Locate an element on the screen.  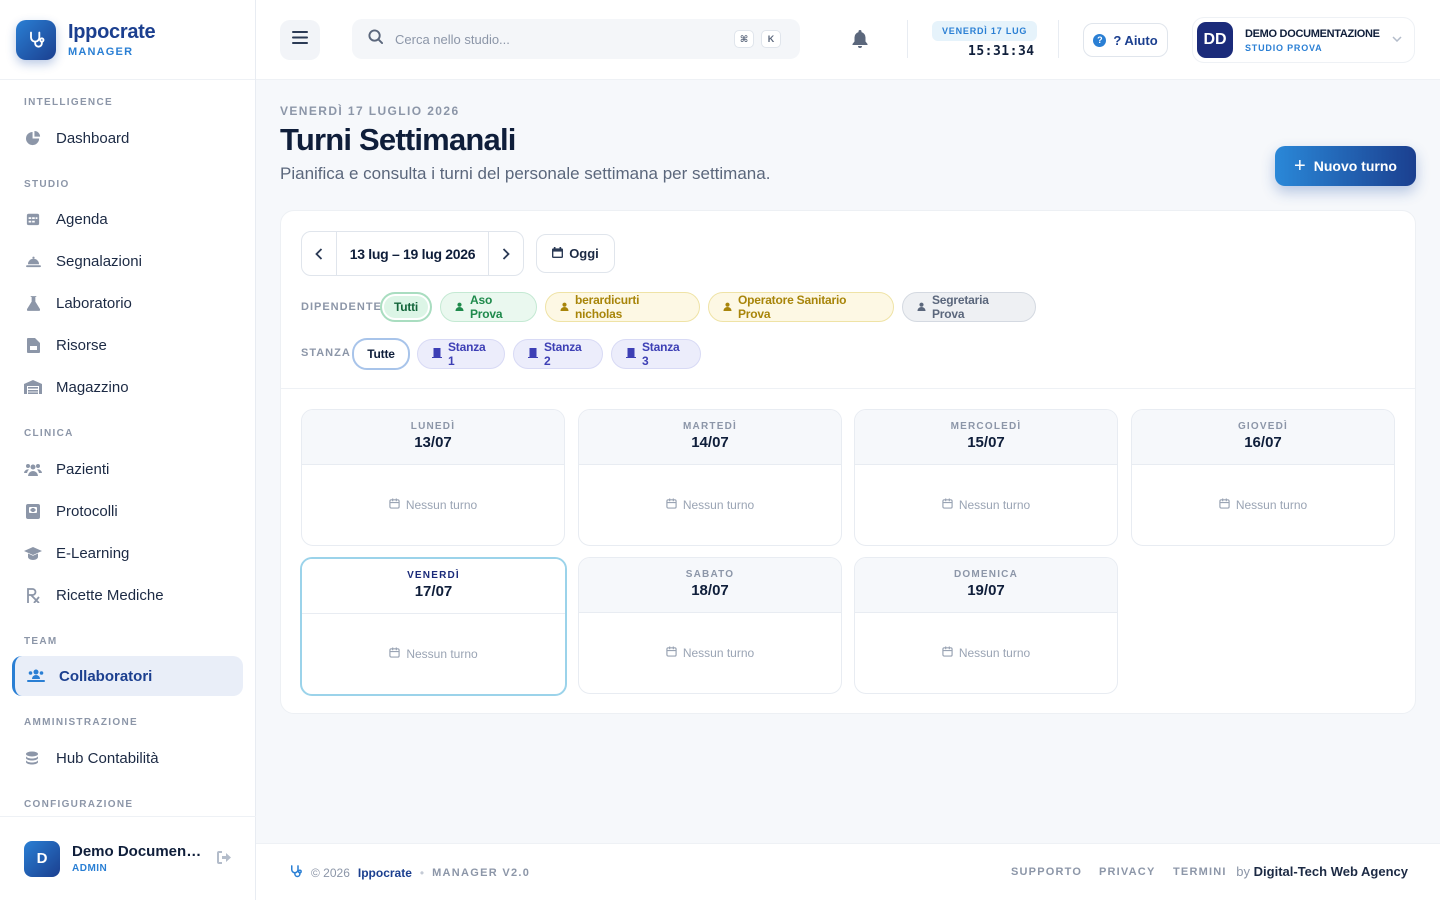
next-week-button is located at coordinates (506, 253).